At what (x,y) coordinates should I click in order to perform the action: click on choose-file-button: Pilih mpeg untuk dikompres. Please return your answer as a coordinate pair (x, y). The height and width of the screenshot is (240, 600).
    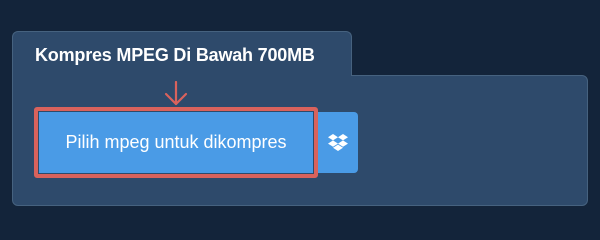
    Looking at the image, I should click on (176, 142).